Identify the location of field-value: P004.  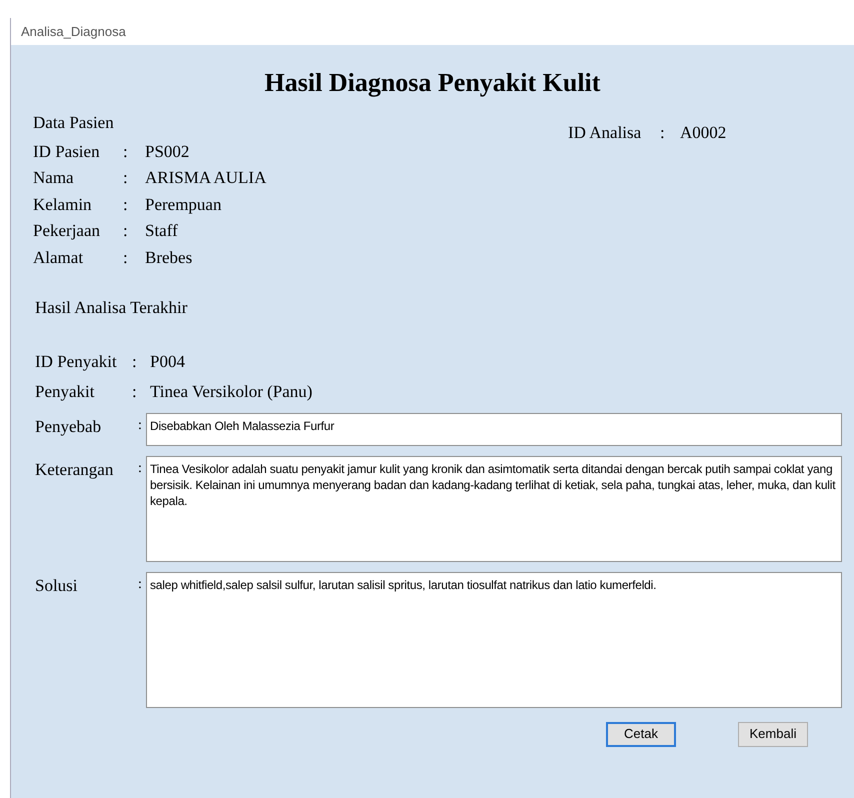
(167, 361).